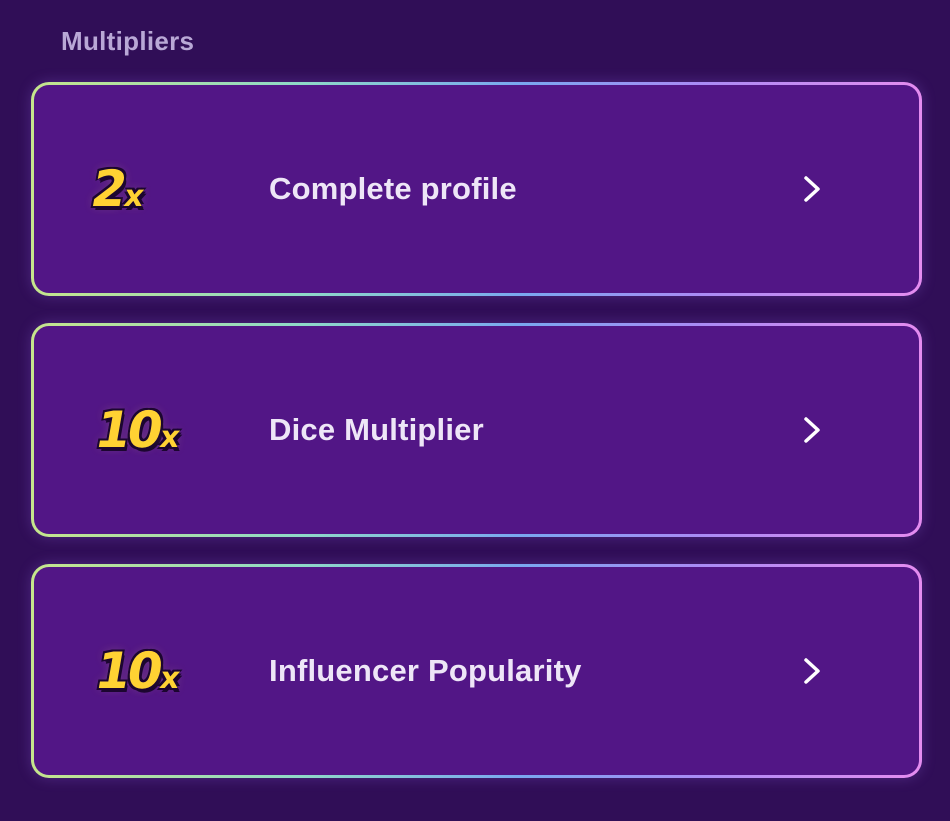 This screenshot has width=950, height=821. Describe the element at coordinates (425, 670) in the screenshot. I see `card-label: Influencer Popularity` at that location.